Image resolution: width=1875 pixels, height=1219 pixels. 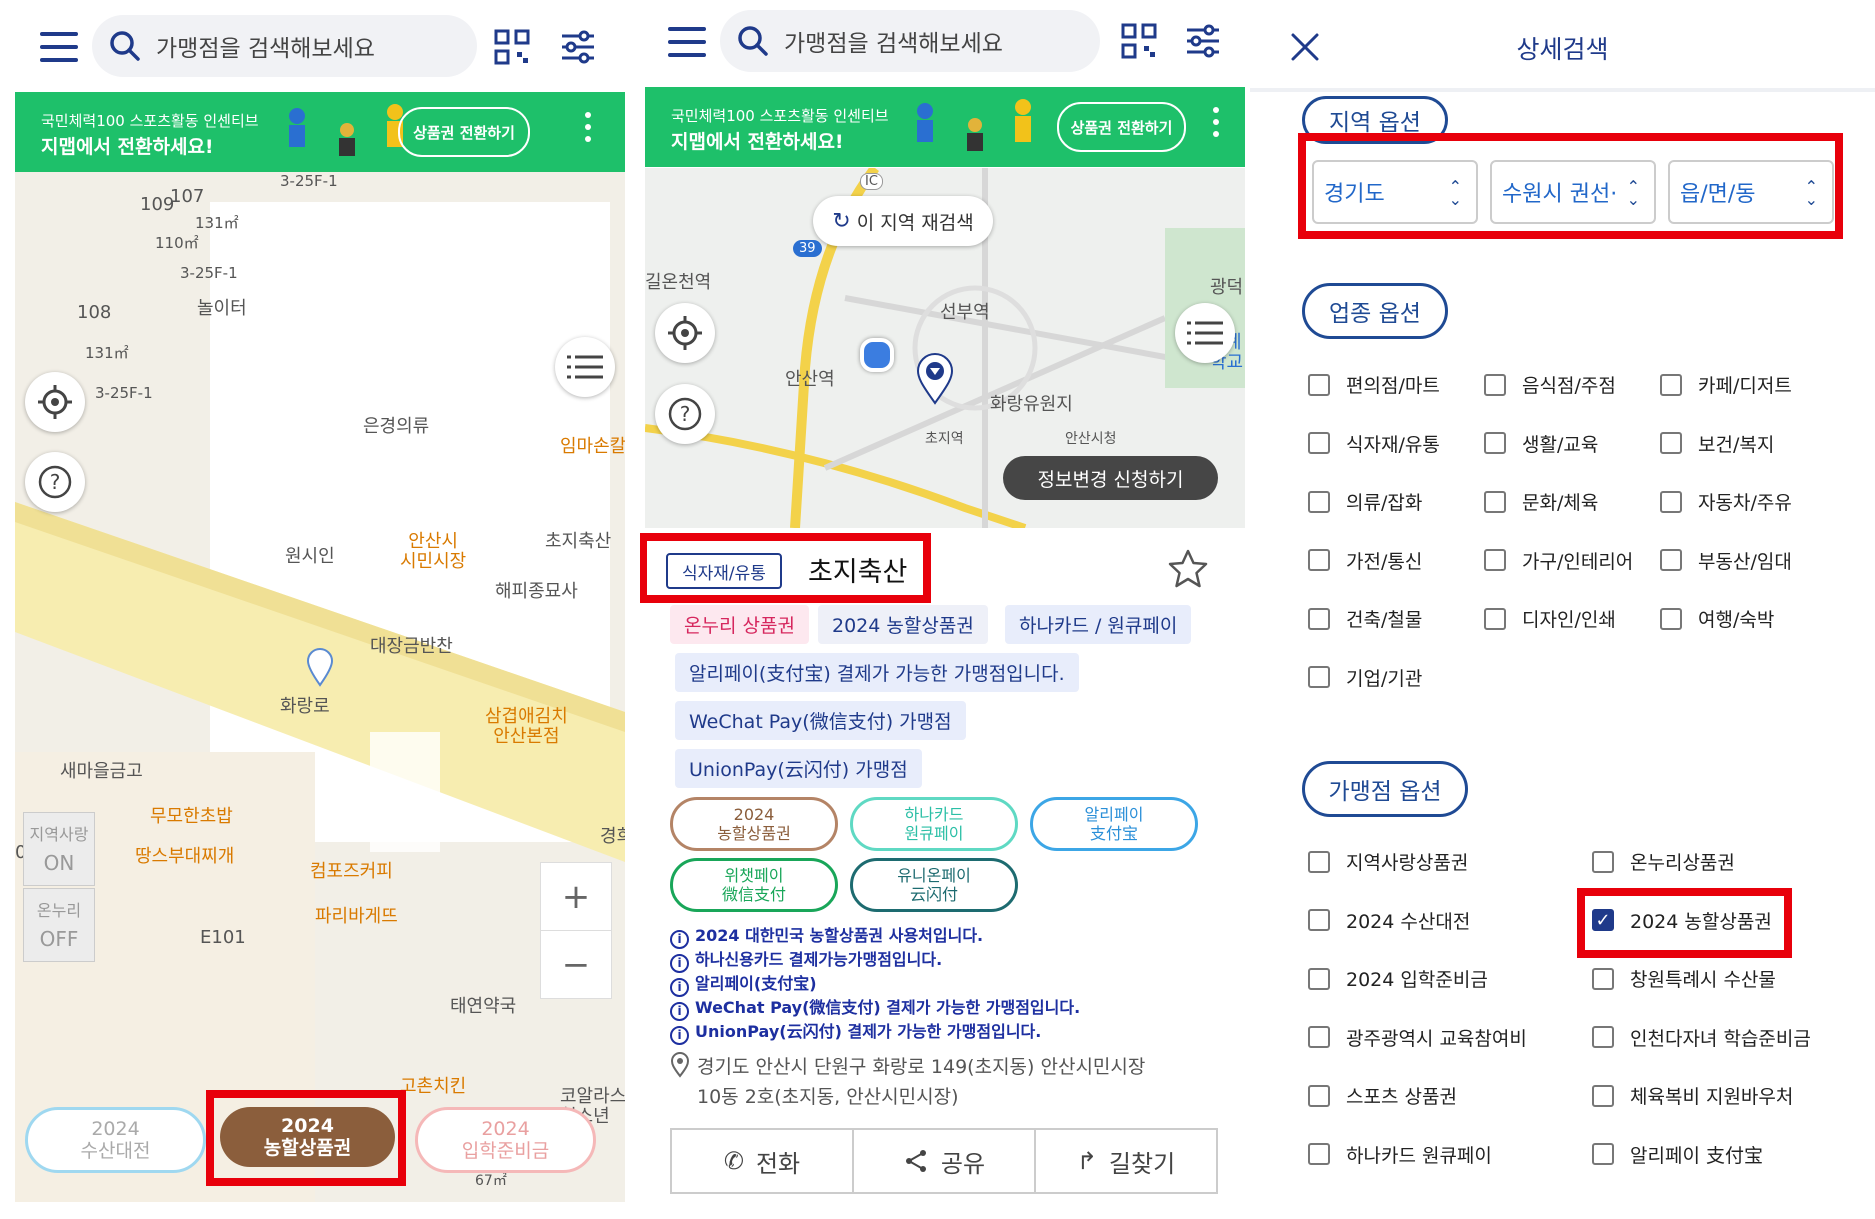 I want to click on store-marker-icon, so click(x=935, y=379).